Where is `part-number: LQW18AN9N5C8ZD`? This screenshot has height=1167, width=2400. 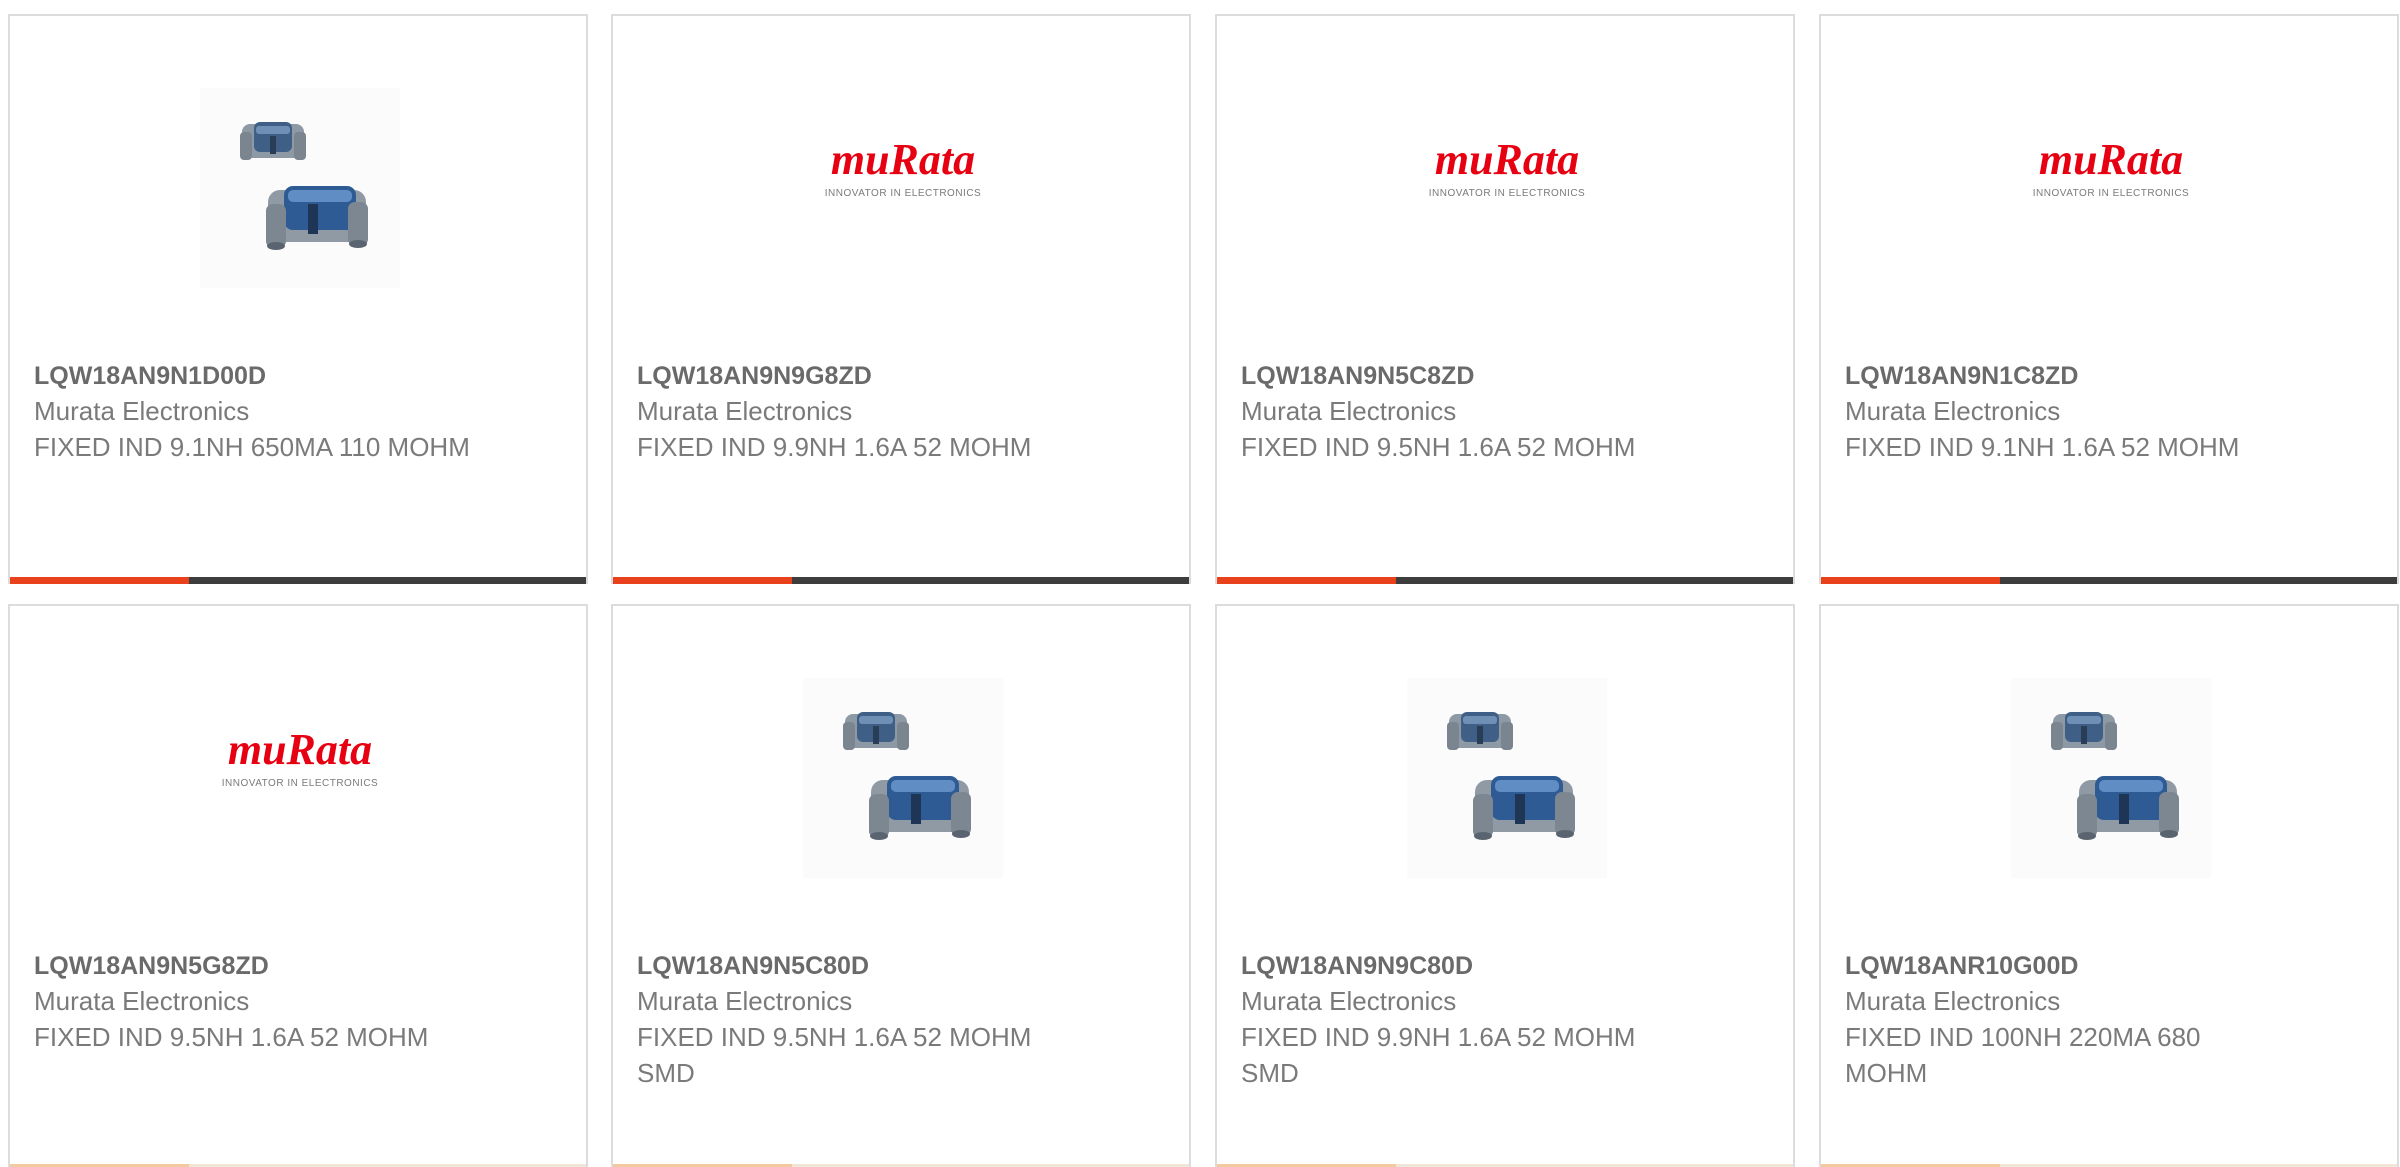 part-number: LQW18AN9N5C8ZD is located at coordinates (1461, 376).